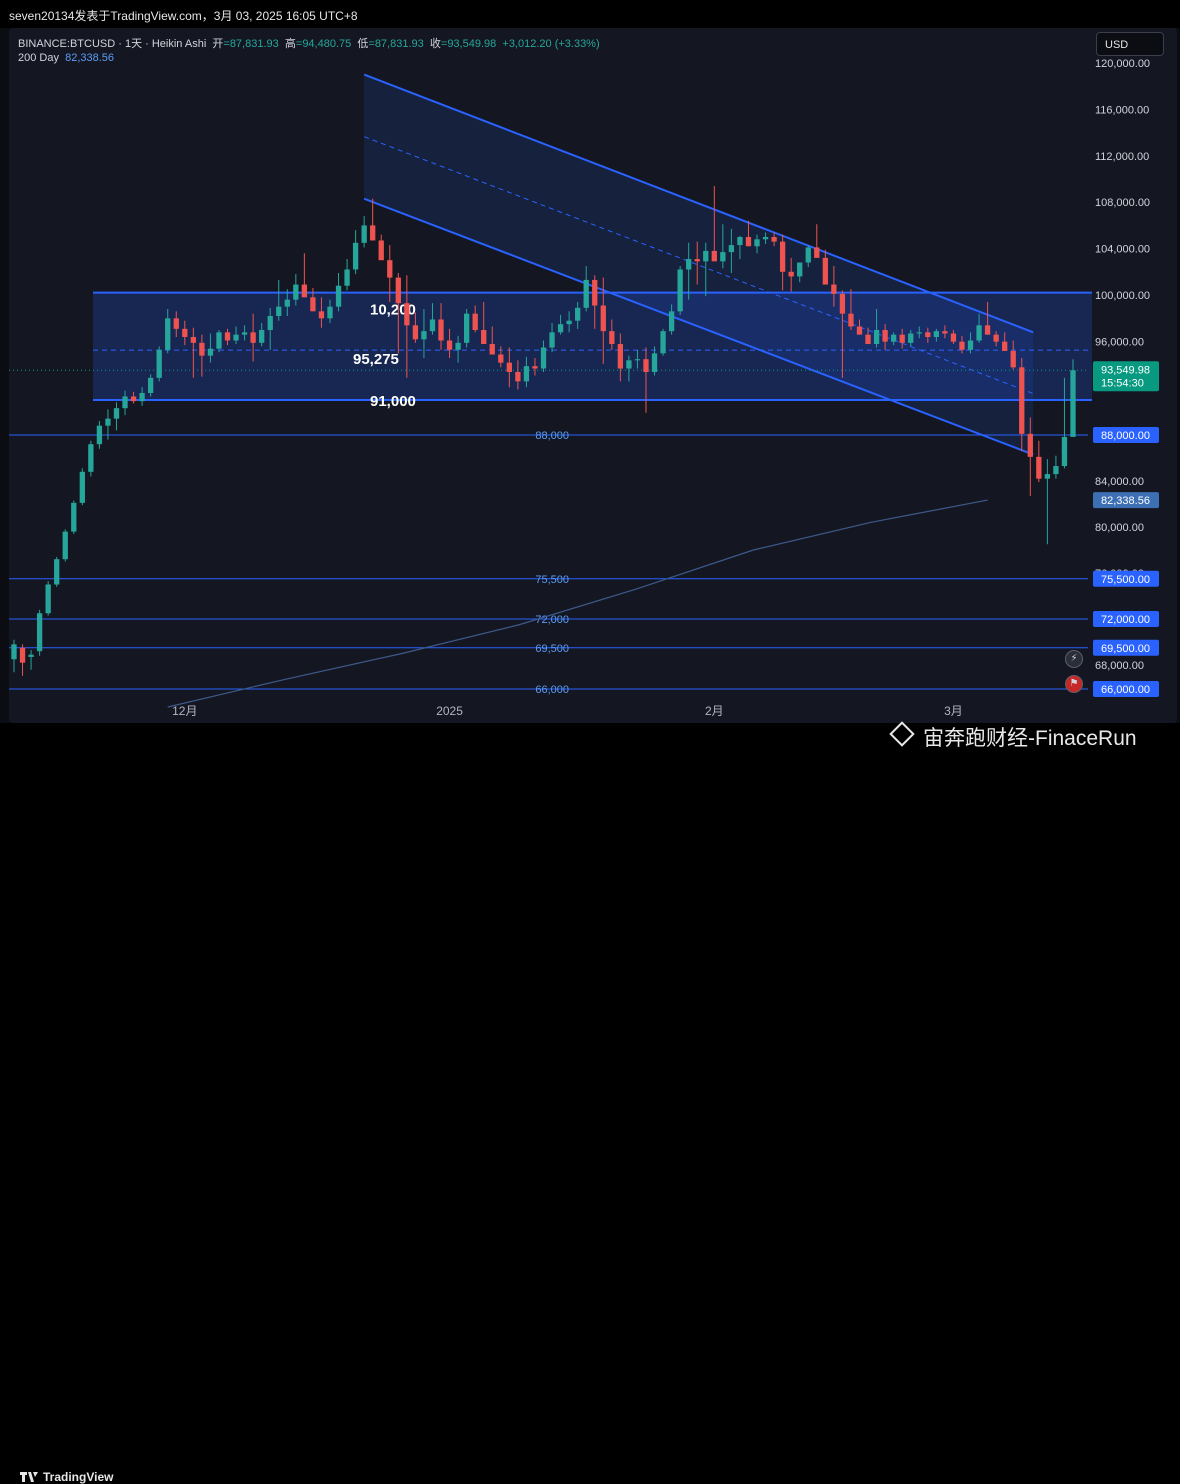 The width and height of the screenshot is (1180, 1484). I want to click on x-tick-label: 2月, so click(714, 711).